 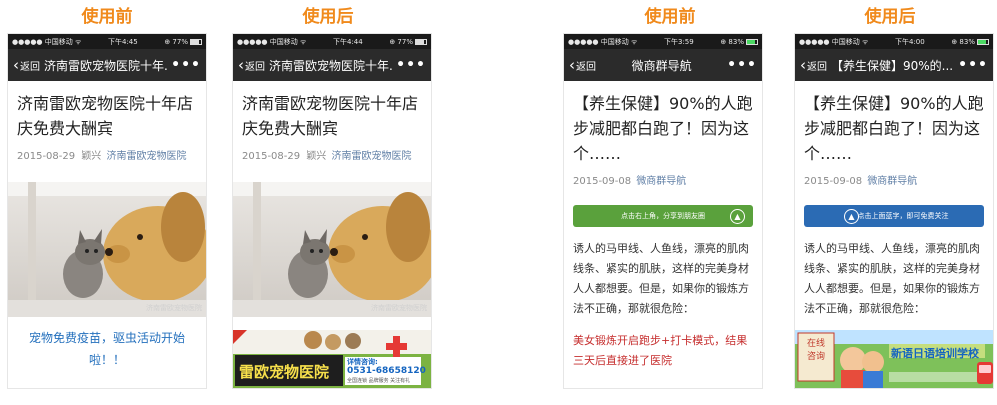 I want to click on follow-hint-text: 点击上面蓝字，即可免费关注, so click(x=903, y=216).